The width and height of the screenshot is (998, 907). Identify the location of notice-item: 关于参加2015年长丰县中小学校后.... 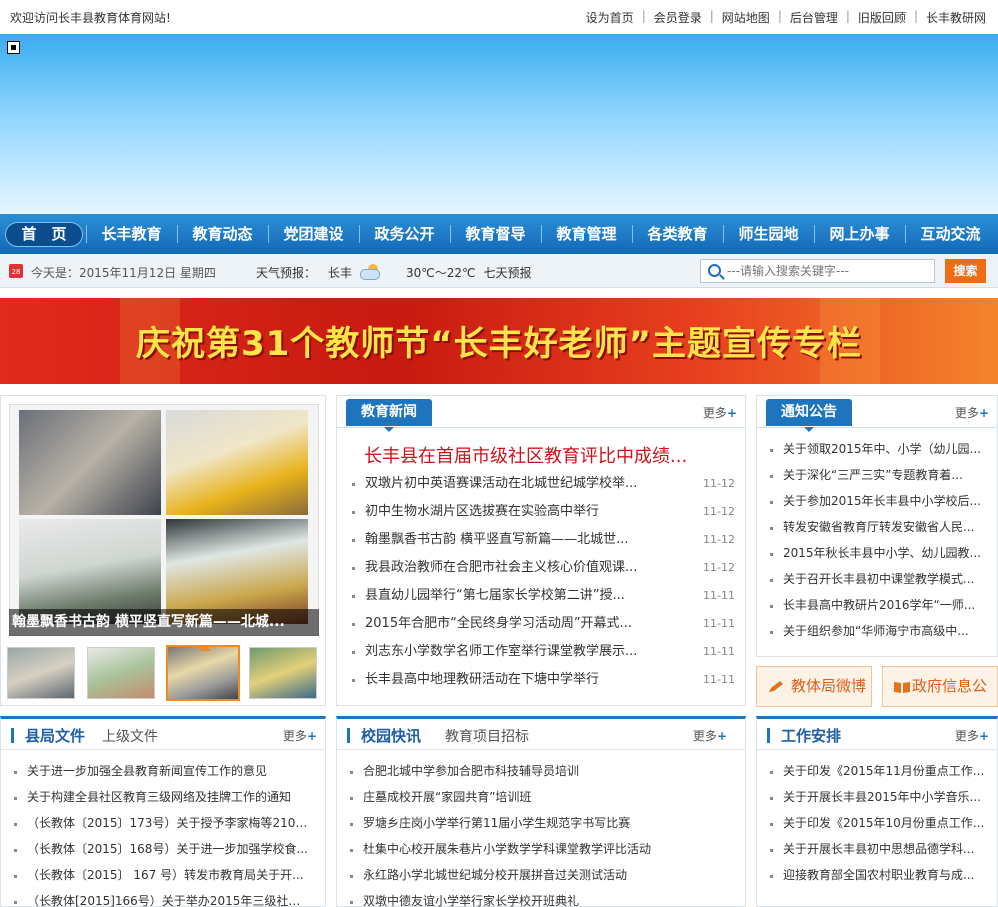
(876, 501).